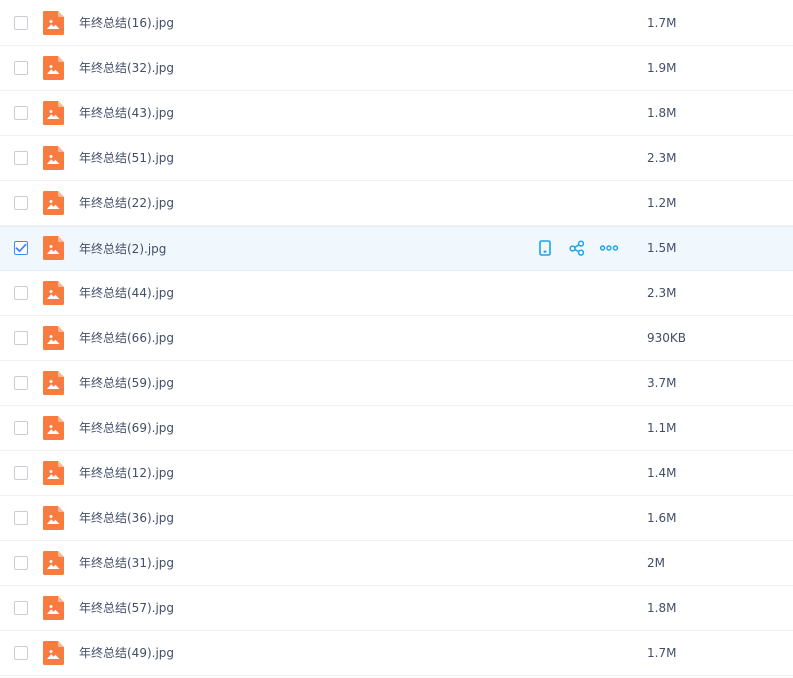 Image resolution: width=793 pixels, height=678 pixels. What do you see at coordinates (662, 202) in the screenshot?
I see `file-size: 1.2M` at bounding box center [662, 202].